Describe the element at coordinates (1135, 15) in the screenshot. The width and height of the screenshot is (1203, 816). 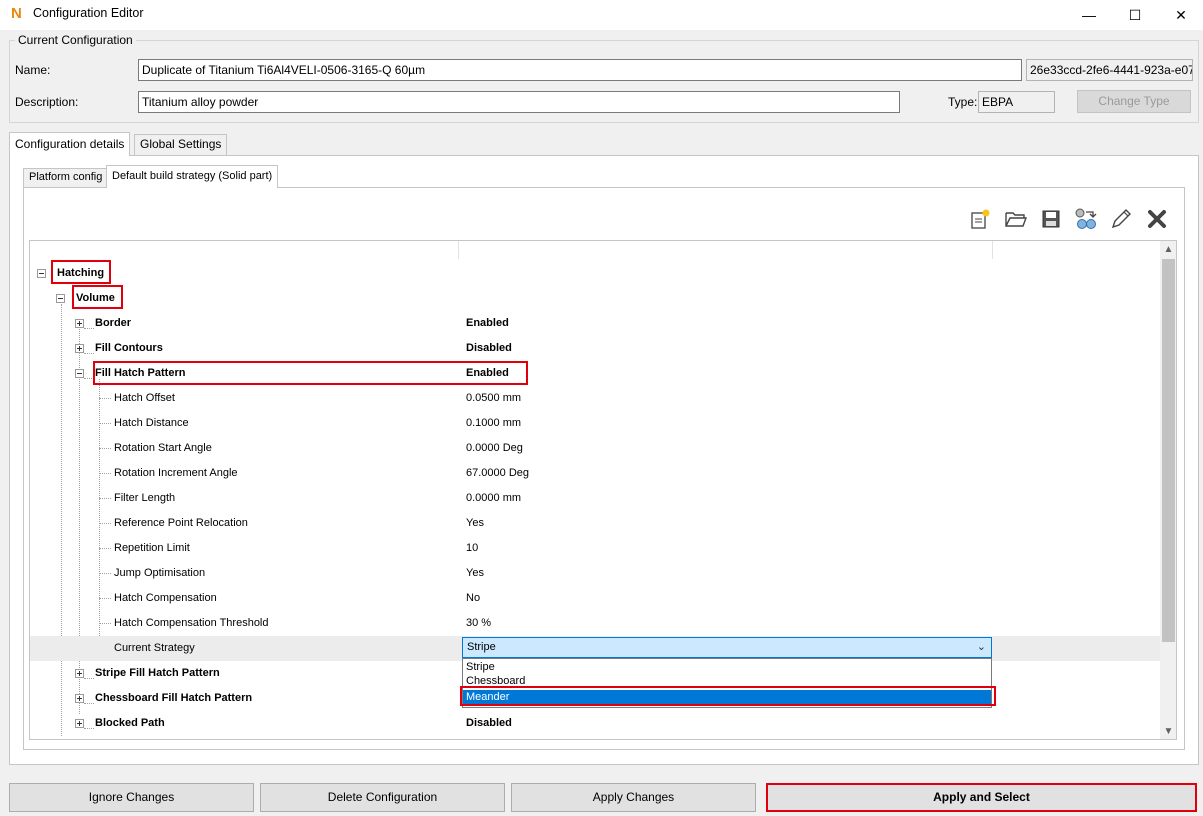
I see `maximize-button: ☐` at that location.